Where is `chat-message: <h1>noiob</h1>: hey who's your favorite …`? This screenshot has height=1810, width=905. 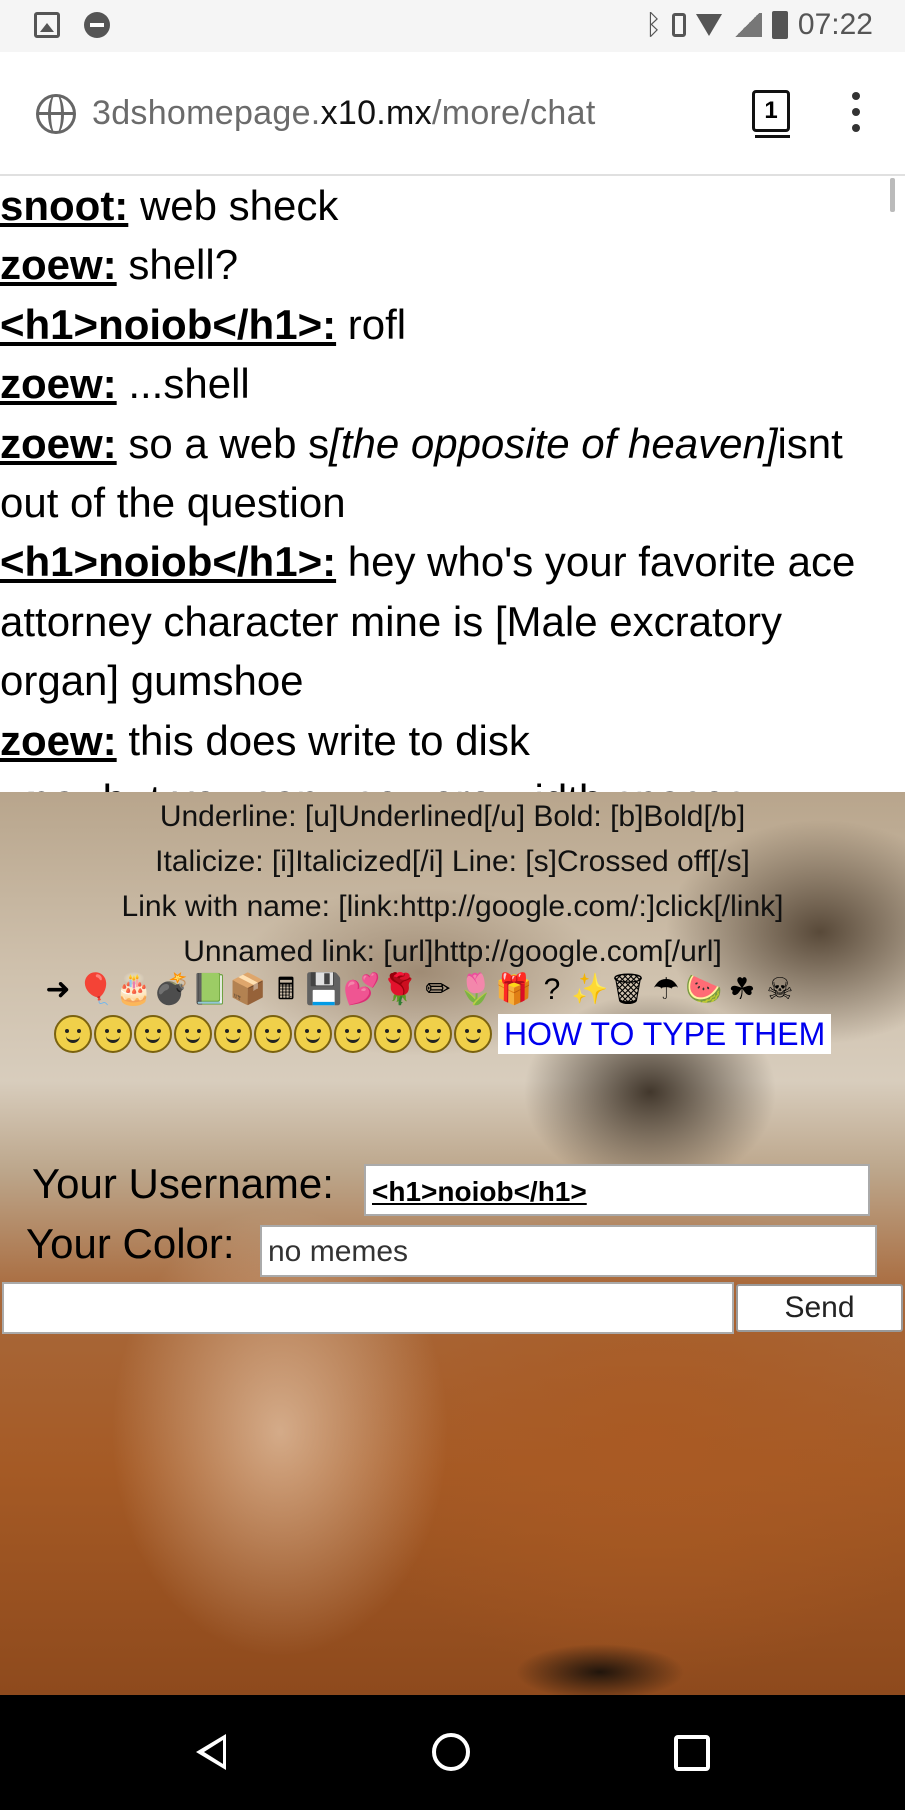
chat-message: <h1>noiob</h1>: hey who's your favorite … is located at coordinates (452, 621).